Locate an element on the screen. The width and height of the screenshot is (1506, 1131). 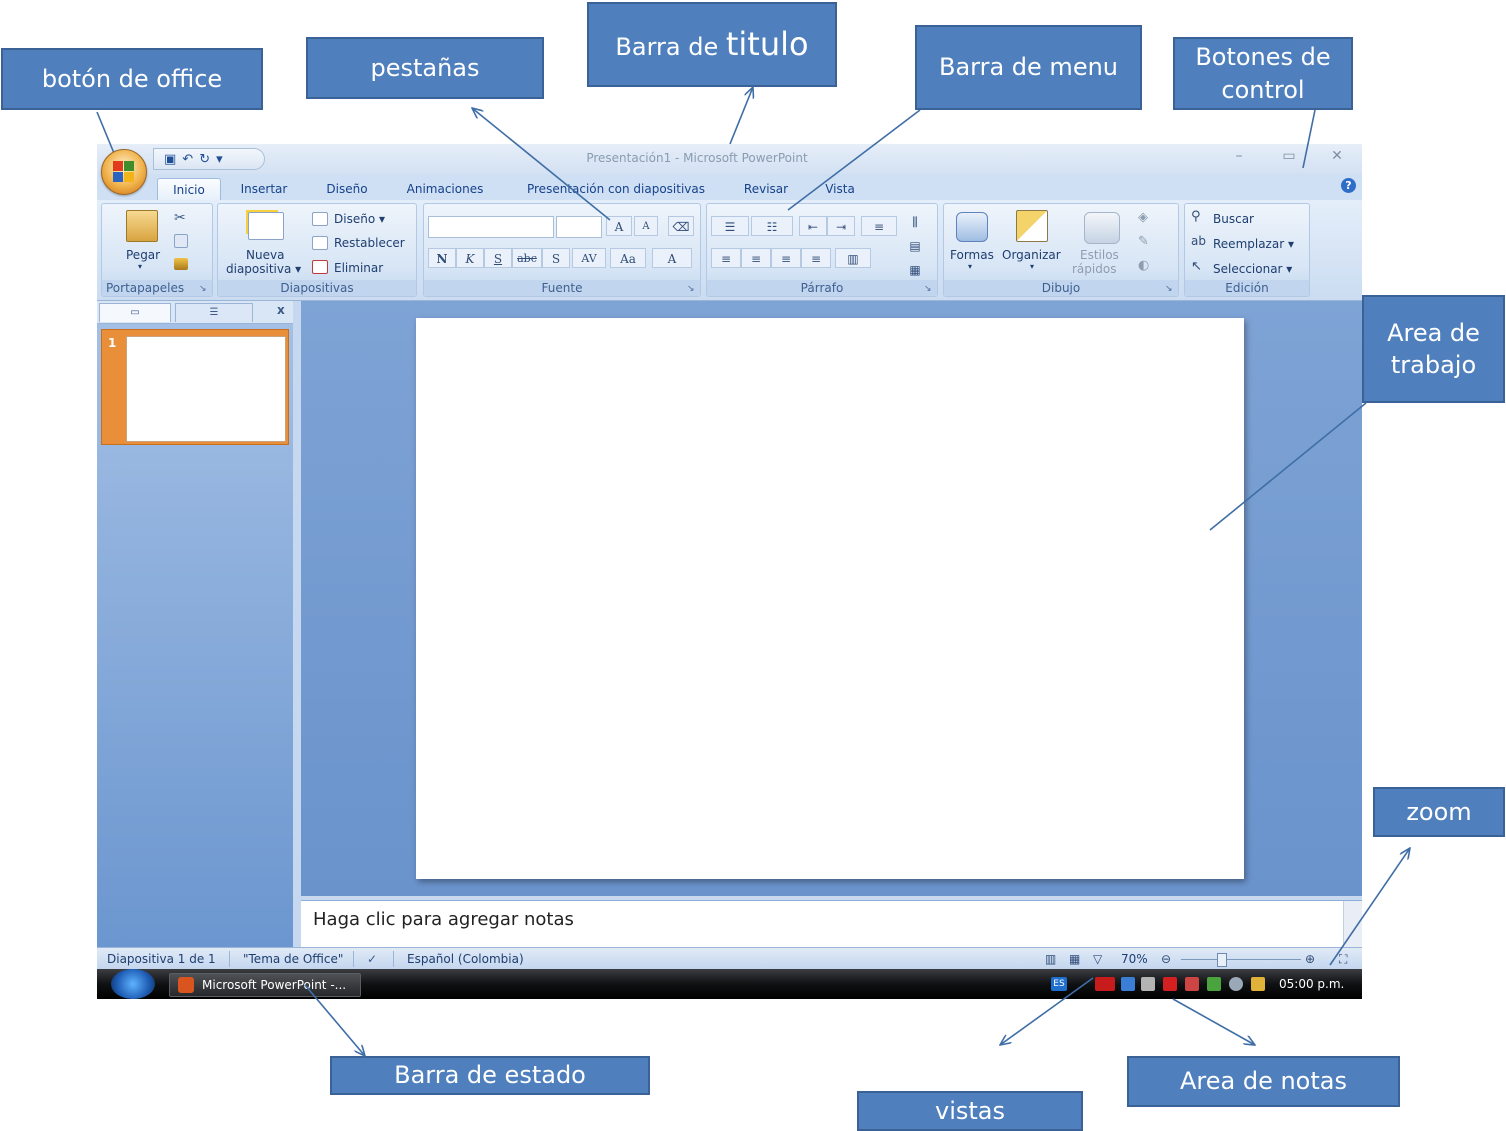
font-launcher-icon: ↘ is located at coordinates (692, 289).